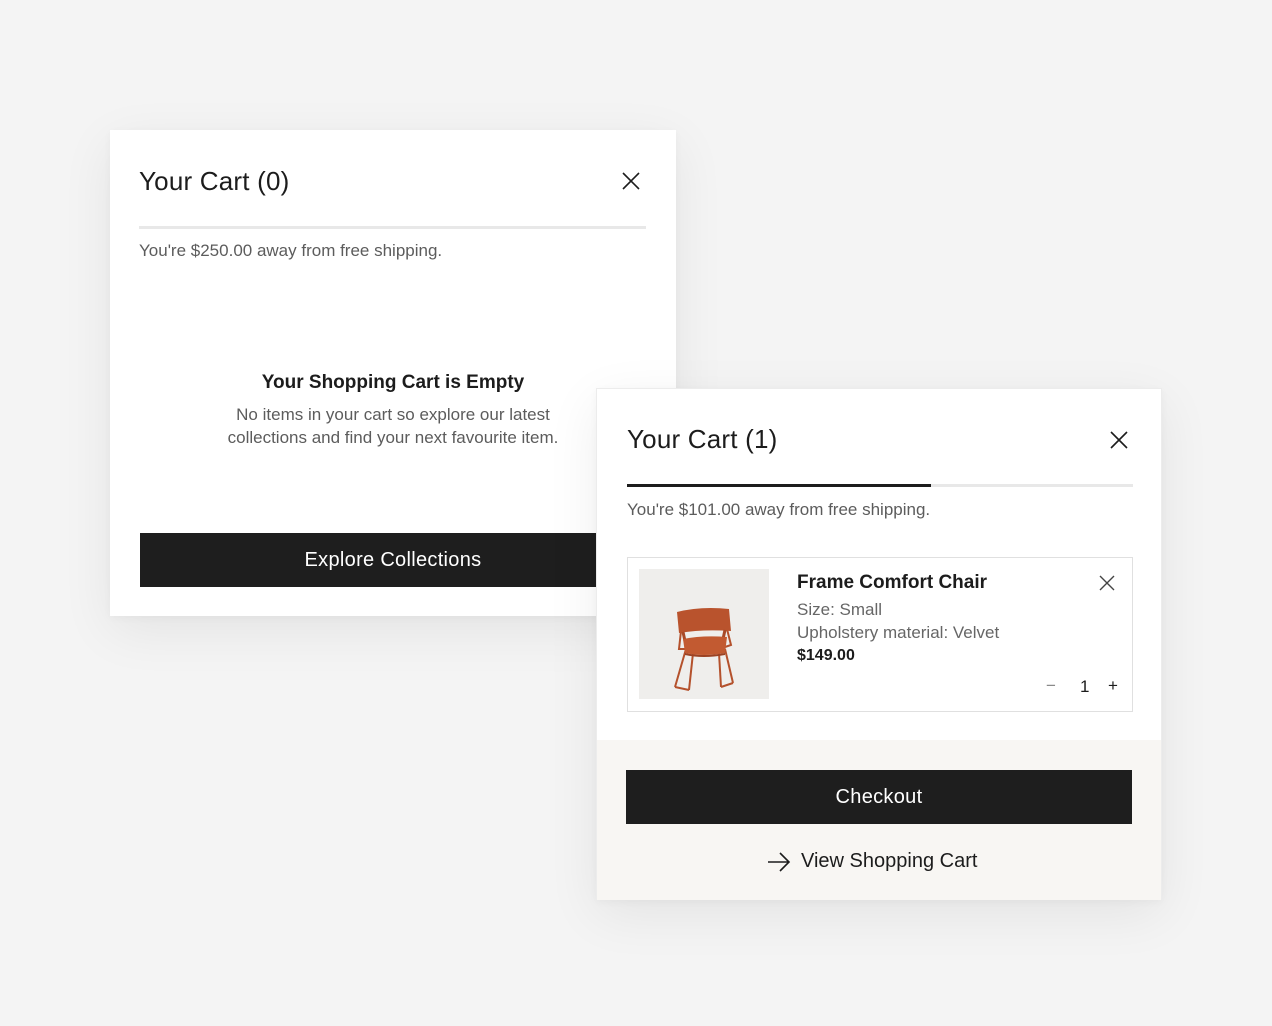 The width and height of the screenshot is (1272, 1026). What do you see at coordinates (898, 632) in the screenshot?
I see `product-material: Upholstery material: Velvet` at bounding box center [898, 632].